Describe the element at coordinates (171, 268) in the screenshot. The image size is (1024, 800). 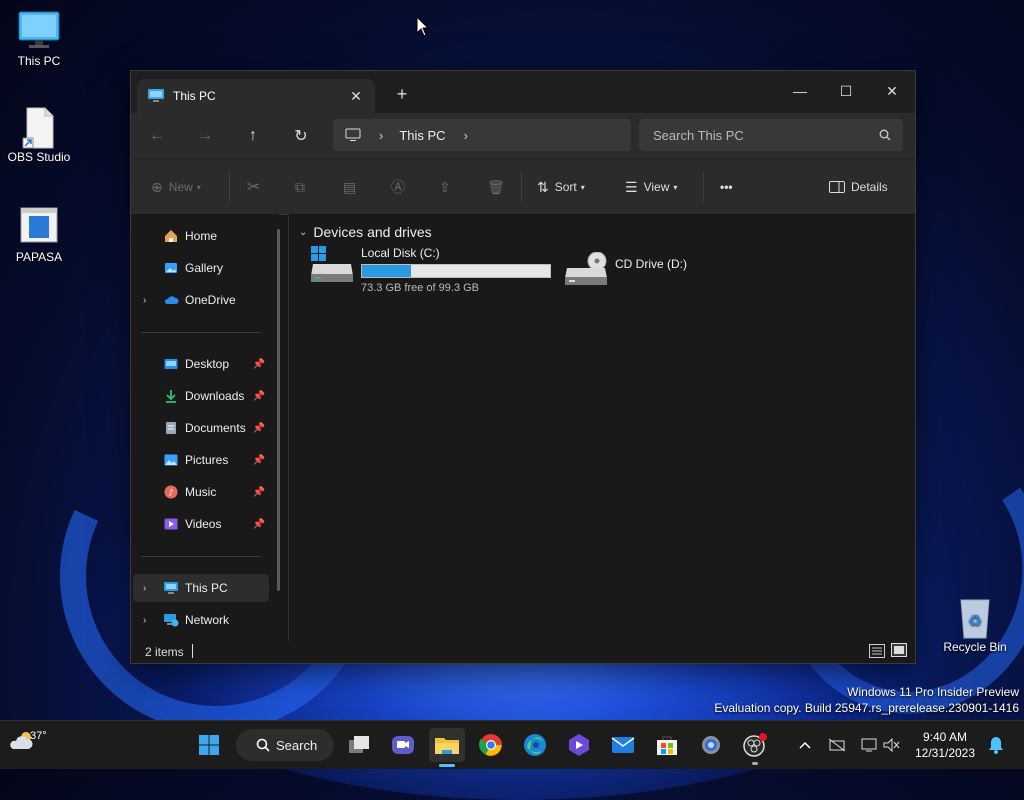
I see `gallery-icon` at that location.